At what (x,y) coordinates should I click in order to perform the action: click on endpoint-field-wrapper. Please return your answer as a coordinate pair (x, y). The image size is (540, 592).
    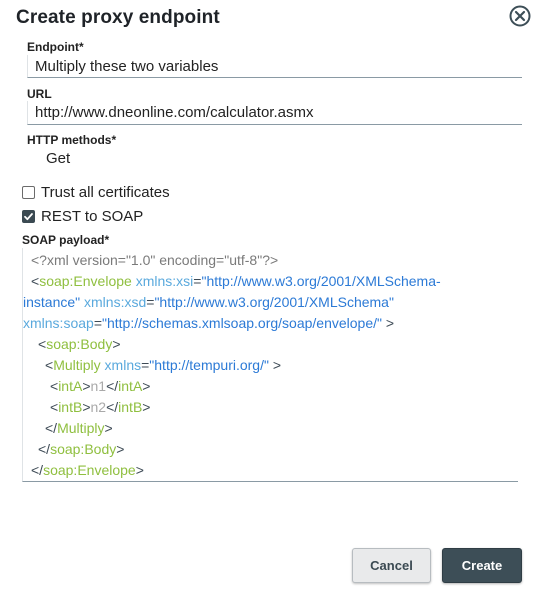
    Looking at the image, I should click on (274, 66).